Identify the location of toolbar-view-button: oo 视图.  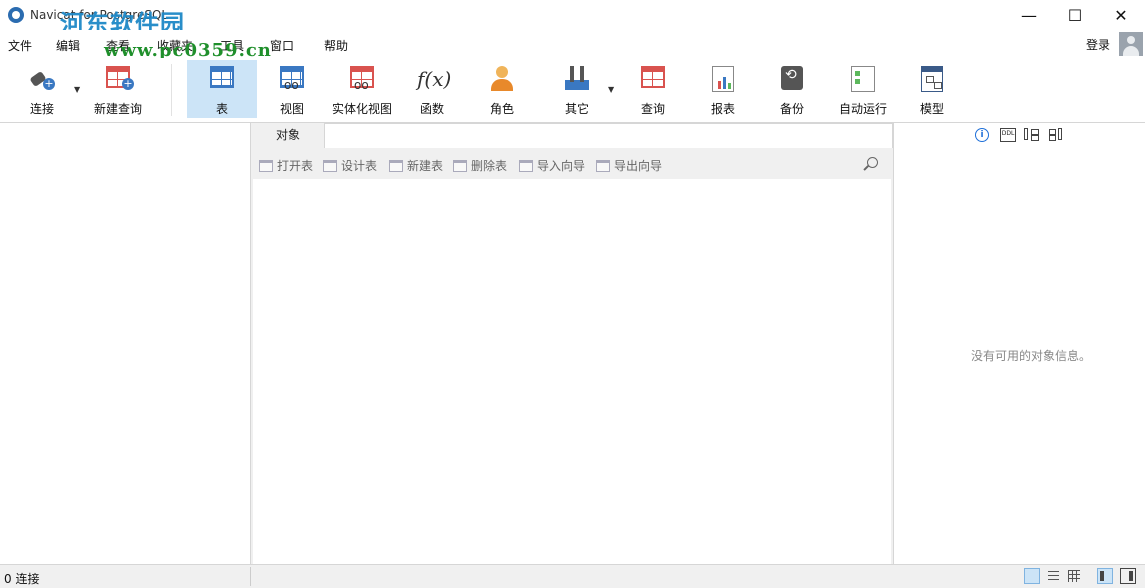
(292, 89).